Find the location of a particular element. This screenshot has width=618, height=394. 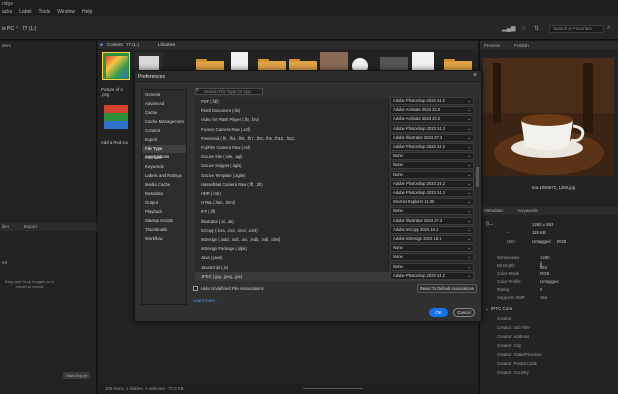

search-icon: ⌕ is located at coordinates (608, 28).